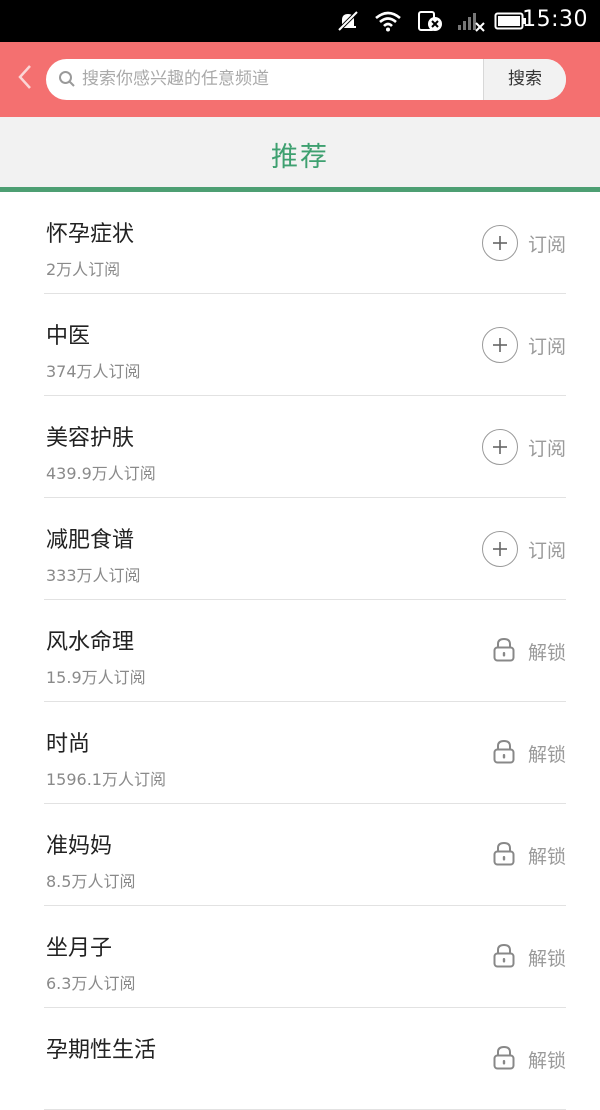 The height and width of the screenshot is (1110, 600). I want to click on search-box: 搜索你感兴趣的任意频道 搜索, so click(306, 79).